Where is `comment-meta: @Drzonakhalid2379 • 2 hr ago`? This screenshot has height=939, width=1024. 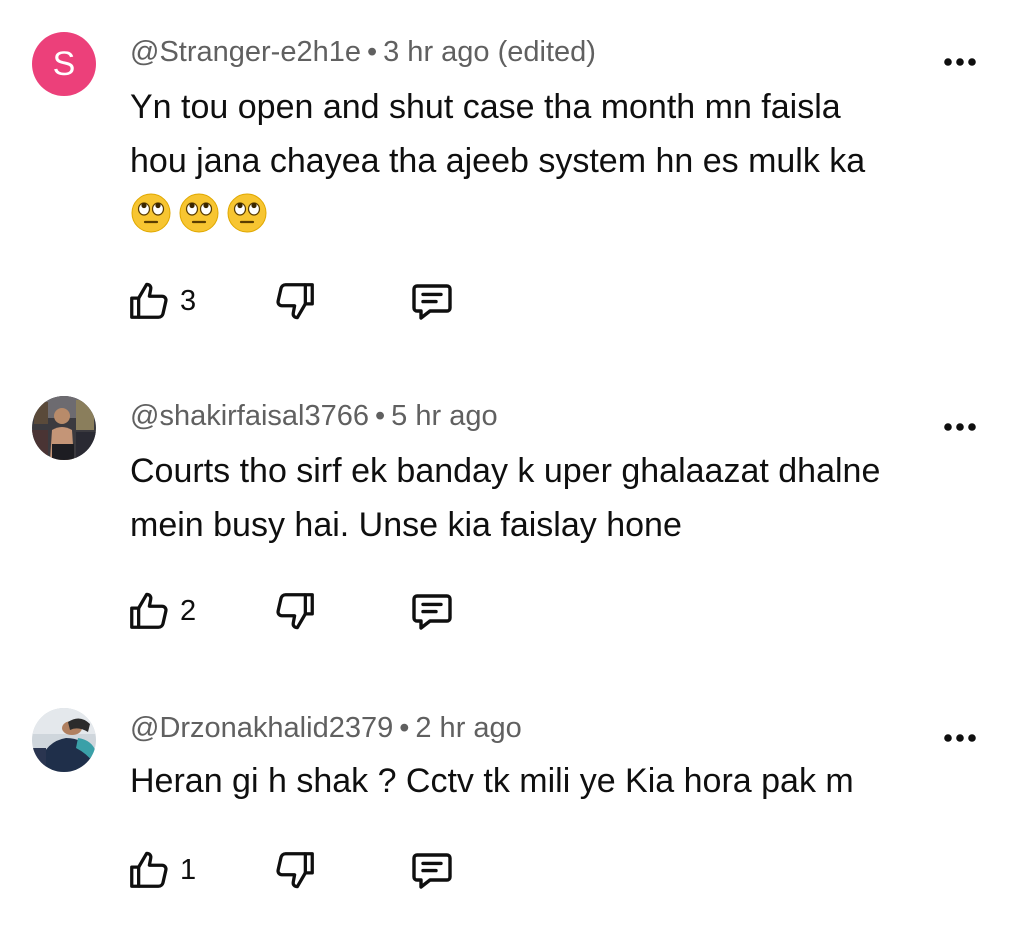 comment-meta: @Drzonakhalid2379 • 2 hr ago is located at coordinates (326, 728).